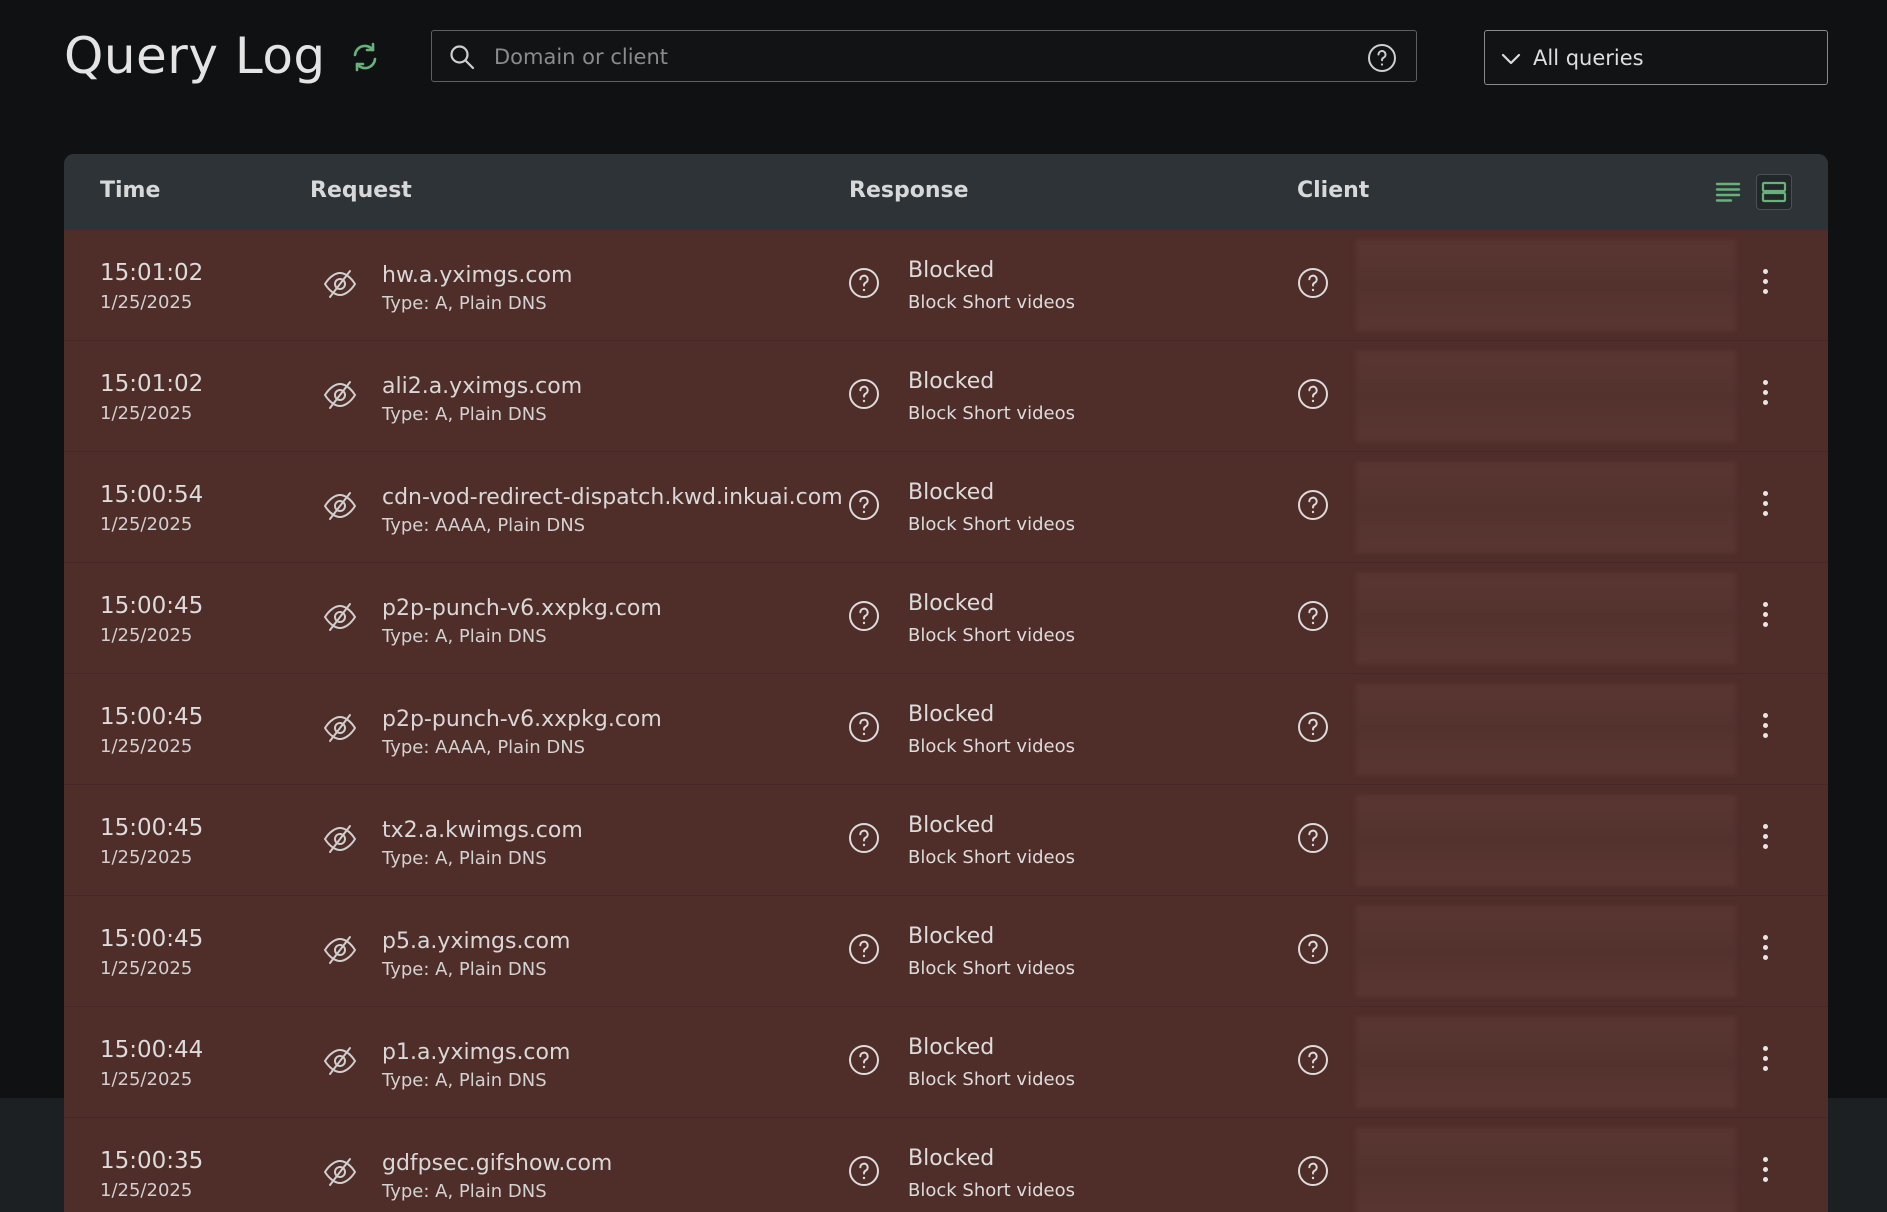 The height and width of the screenshot is (1212, 1887). What do you see at coordinates (497, 1164) in the screenshot?
I see `request-domain: gdfpsec.gifshow.com` at bounding box center [497, 1164].